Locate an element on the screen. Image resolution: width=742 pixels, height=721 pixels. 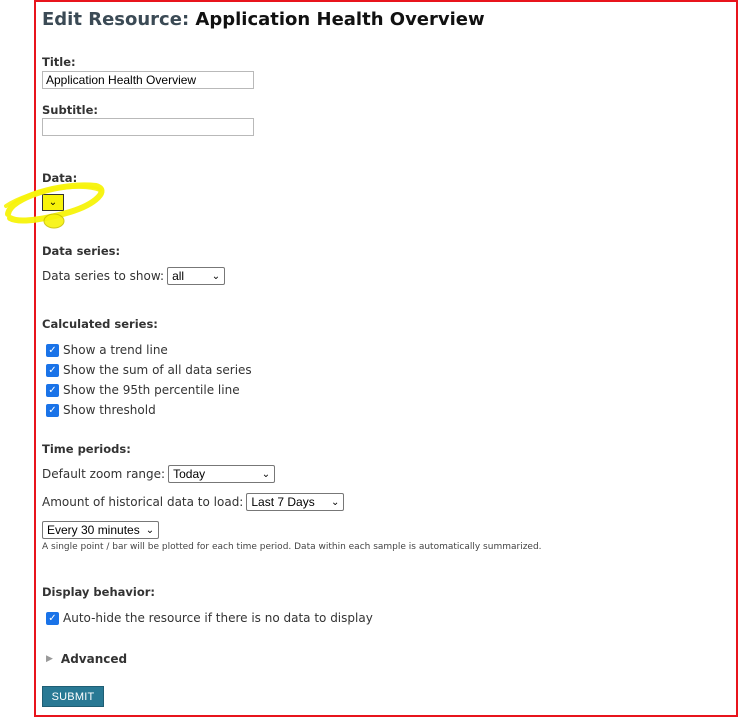
zoom-range-label: Default zoom range: is located at coordinates (104, 474).